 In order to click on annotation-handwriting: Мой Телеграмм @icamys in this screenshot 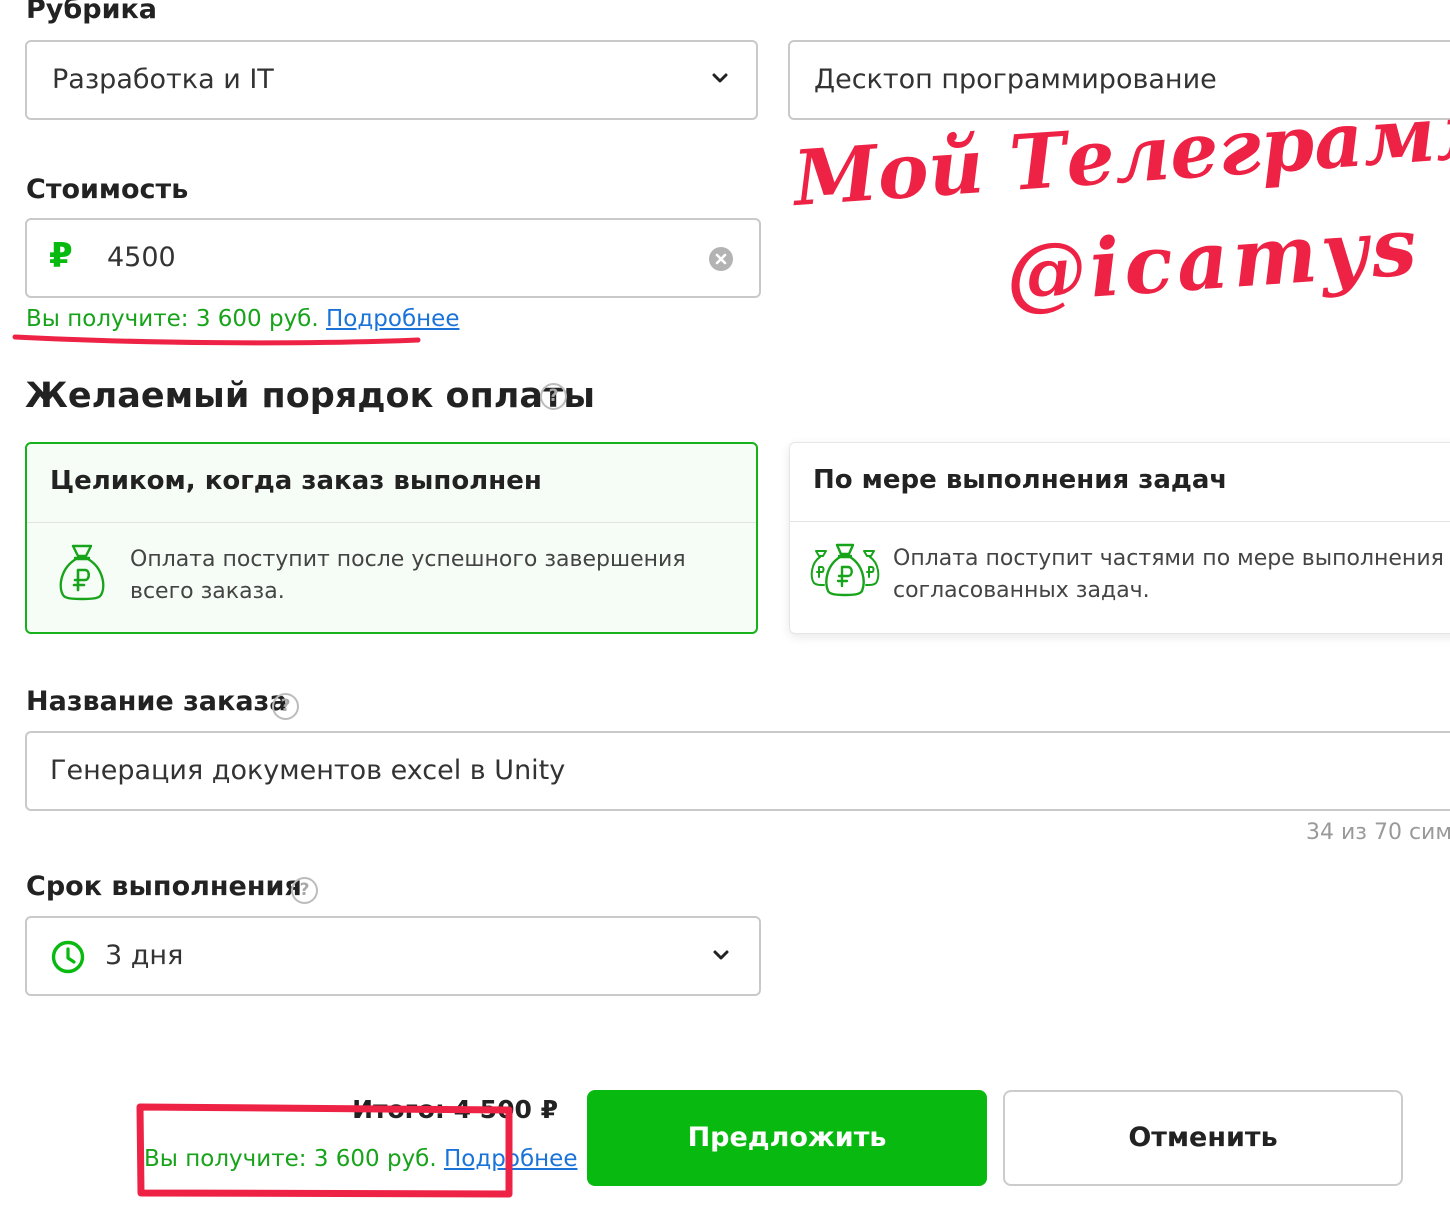, I will do `click(1115, 231)`.